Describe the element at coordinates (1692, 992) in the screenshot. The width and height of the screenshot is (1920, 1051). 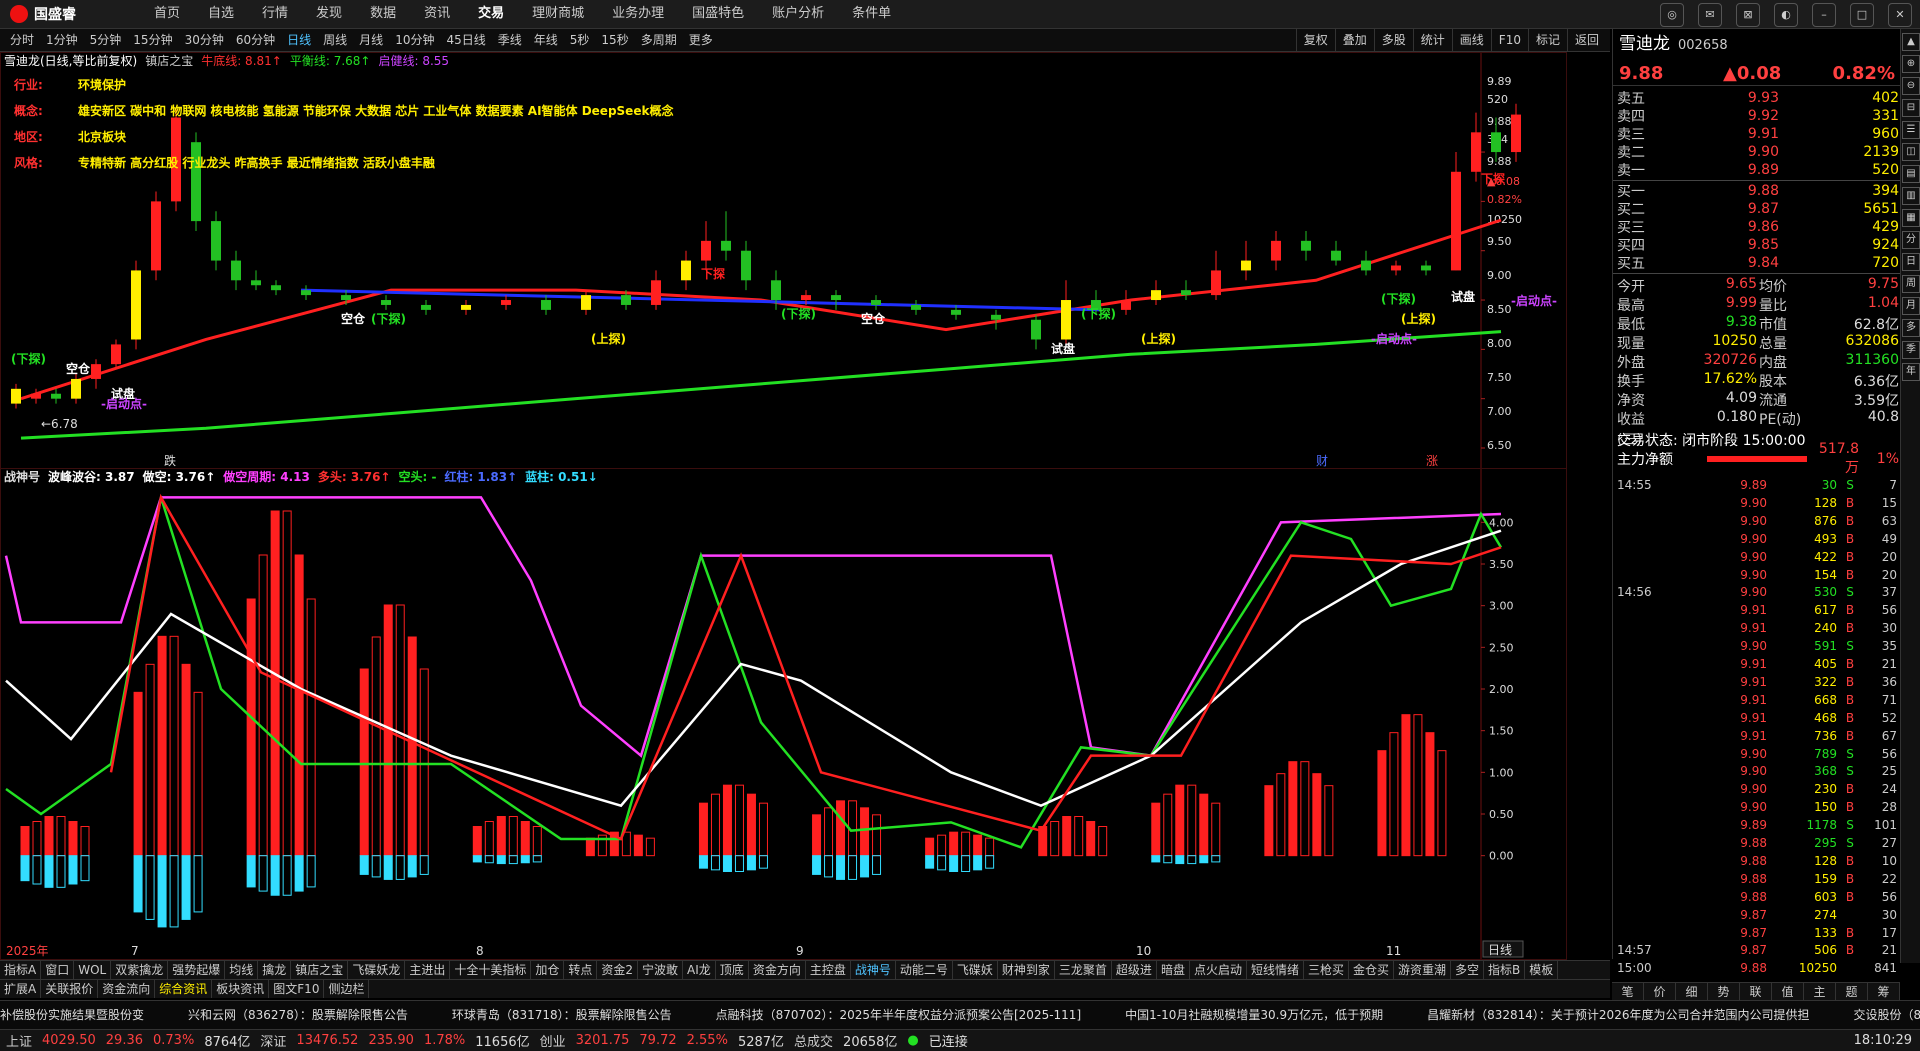
I see `quote-tab-2: 细` at that location.